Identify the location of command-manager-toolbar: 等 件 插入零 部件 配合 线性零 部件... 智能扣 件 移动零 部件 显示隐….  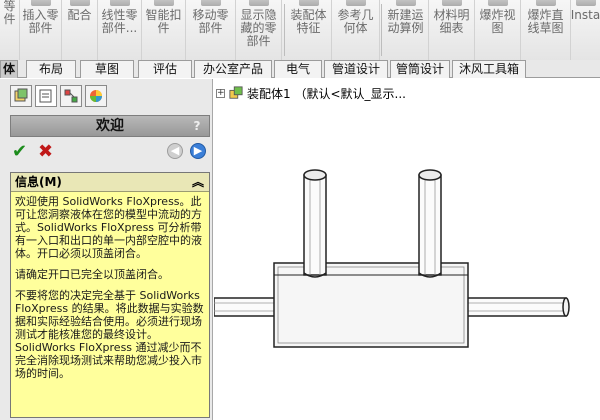
(300, 31).